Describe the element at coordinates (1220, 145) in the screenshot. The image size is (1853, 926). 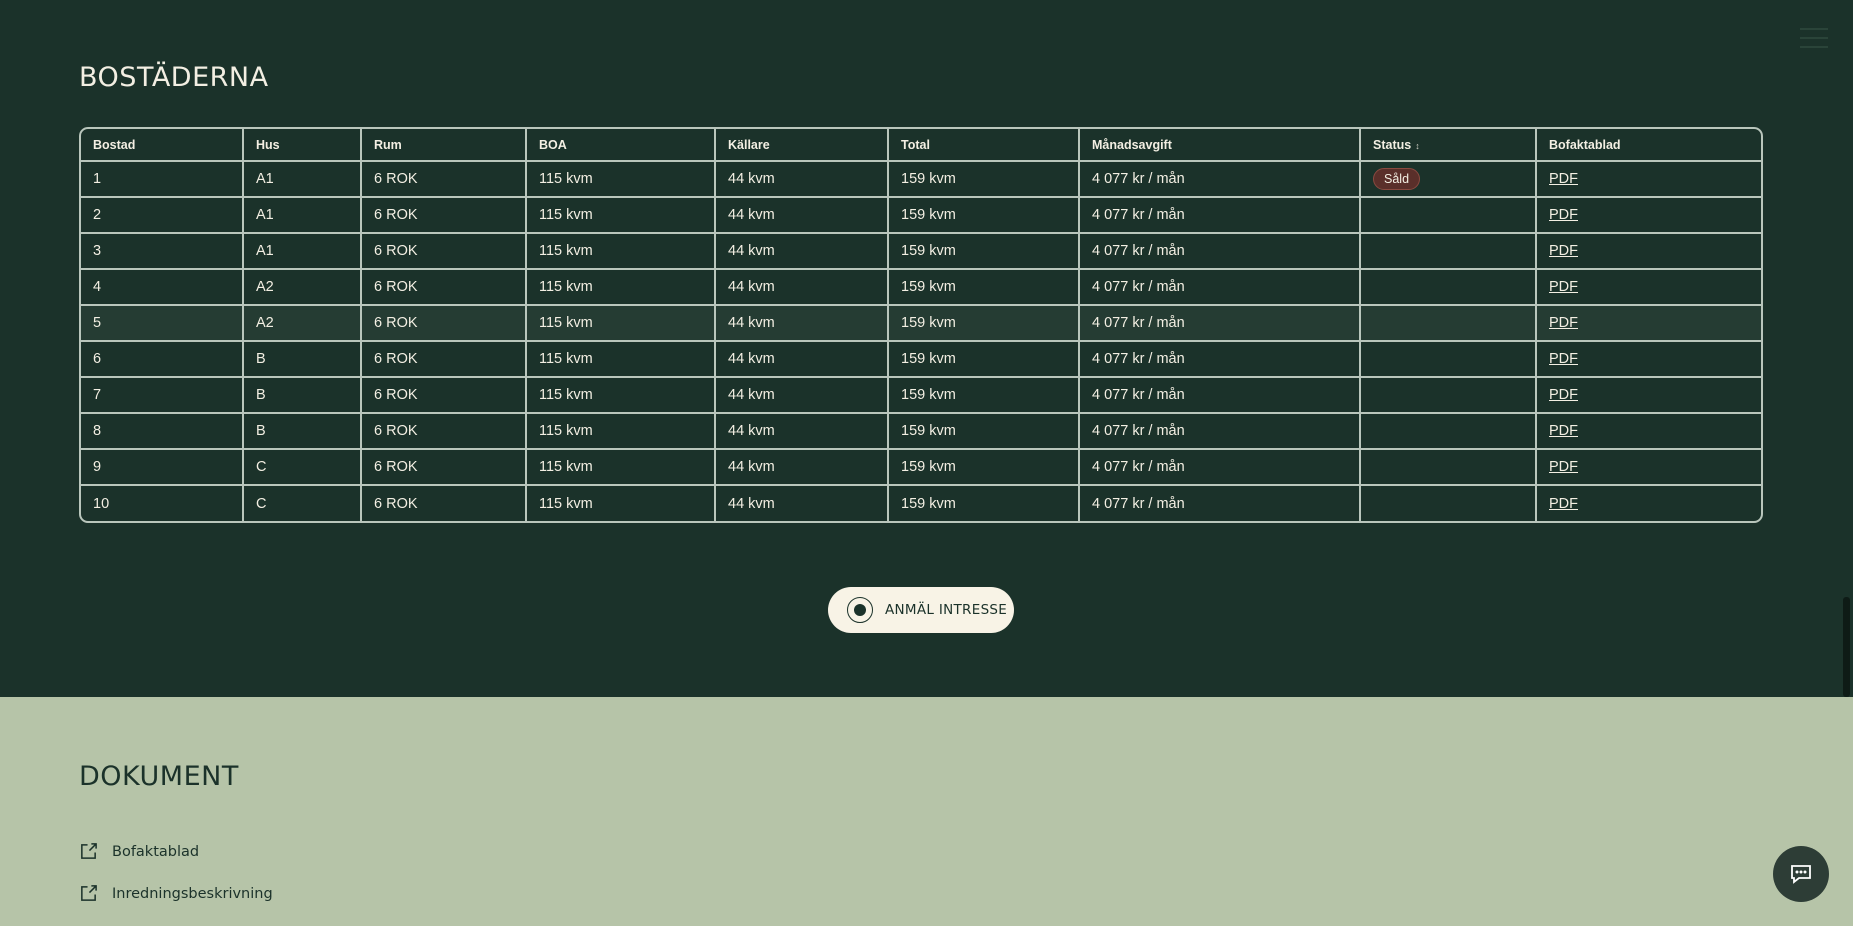
I see `col-header-manadsavgift: Månadsavgift` at that location.